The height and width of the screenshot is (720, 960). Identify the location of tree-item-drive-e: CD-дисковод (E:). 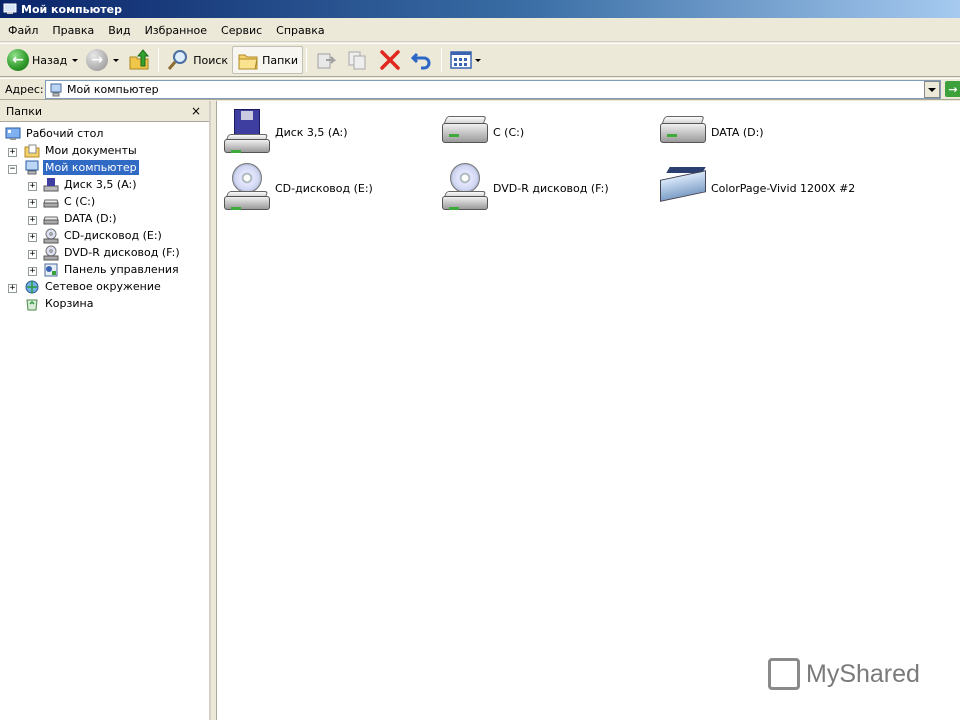
(103, 235).